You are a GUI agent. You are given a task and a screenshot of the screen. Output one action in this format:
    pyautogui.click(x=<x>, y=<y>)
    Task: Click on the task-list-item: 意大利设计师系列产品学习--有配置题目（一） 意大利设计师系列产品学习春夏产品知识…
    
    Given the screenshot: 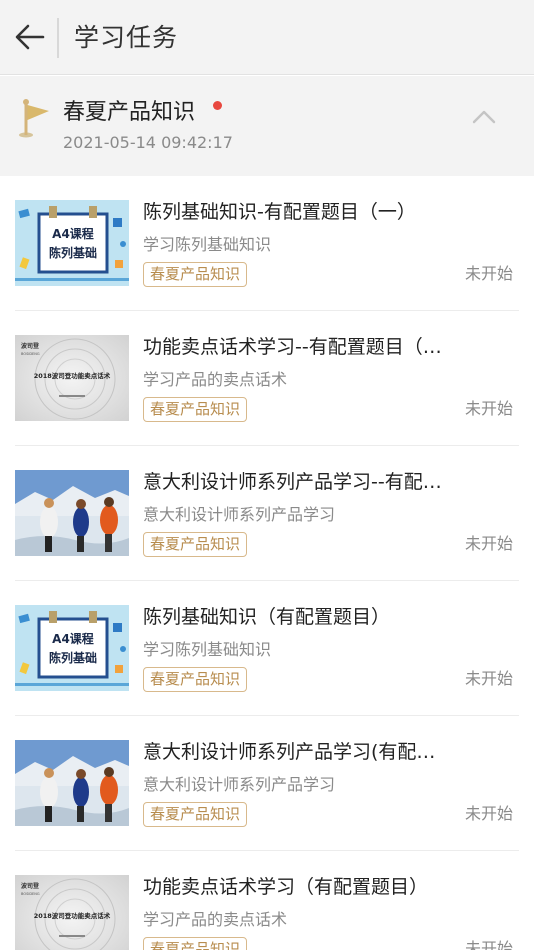 What is the action you would take?
    pyautogui.click(x=267, y=513)
    